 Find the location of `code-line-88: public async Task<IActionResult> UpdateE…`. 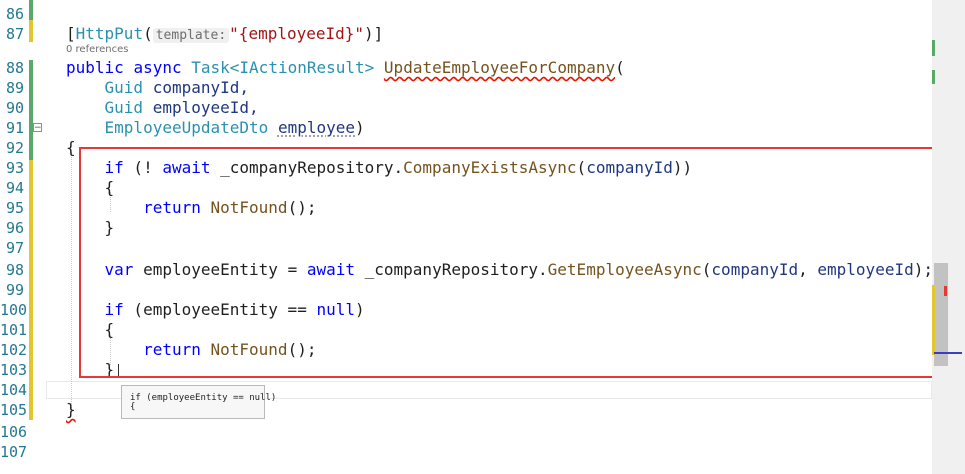

code-line-88: public async Task<IActionResult> UpdateE… is located at coordinates (345, 68).